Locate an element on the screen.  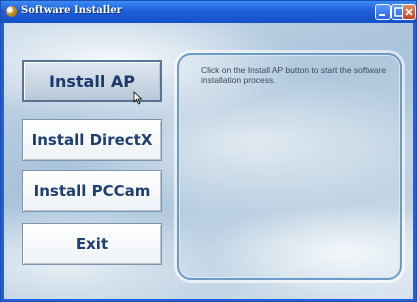
install-directx-button: Install DirectX is located at coordinates (92, 140).